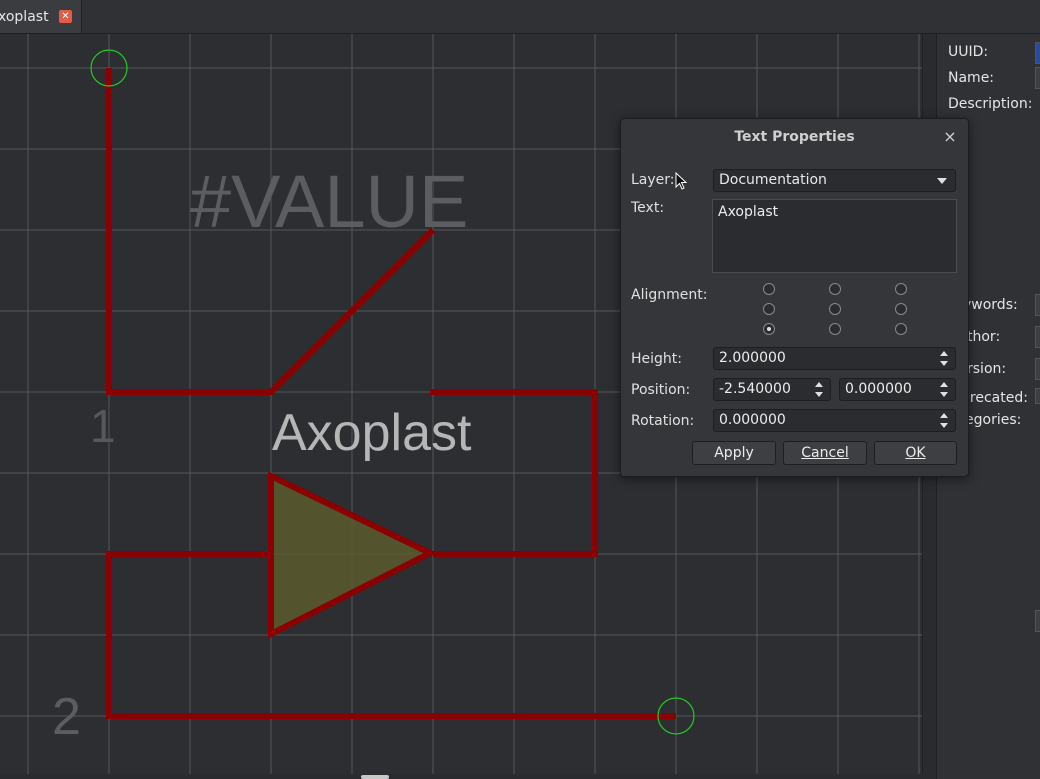 The width and height of the screenshot is (1040, 779). Describe the element at coordinates (66, 717) in the screenshot. I see `pin2-label: 2` at that location.